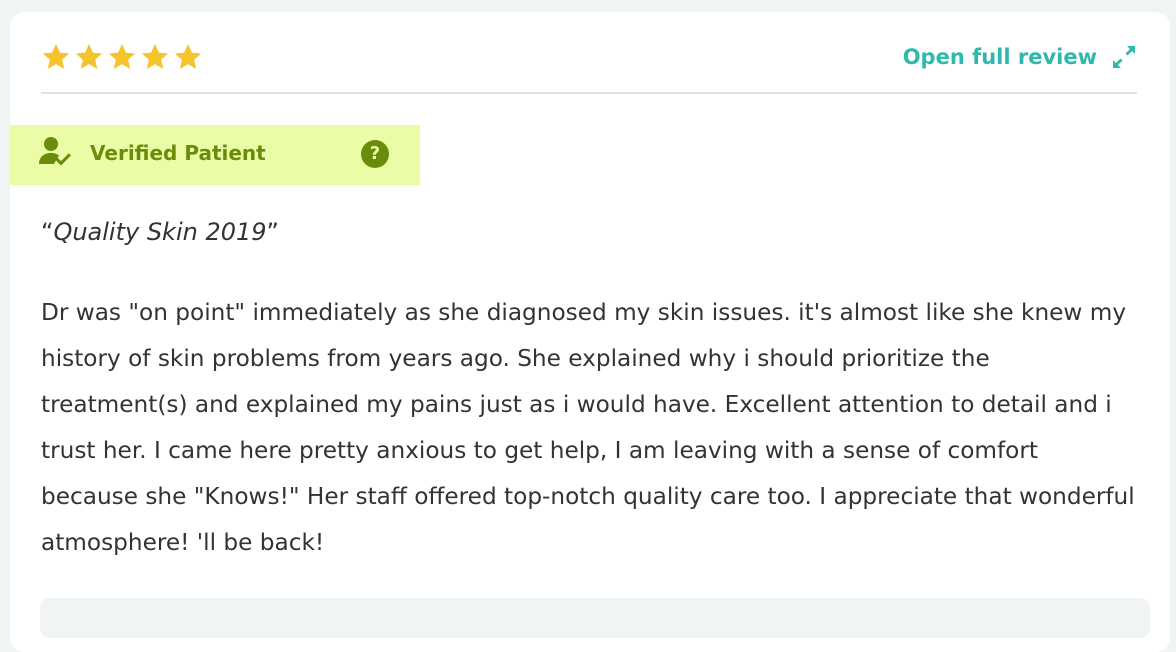 The width and height of the screenshot is (1176, 652). I want to click on next-section-edge, so click(595, 618).